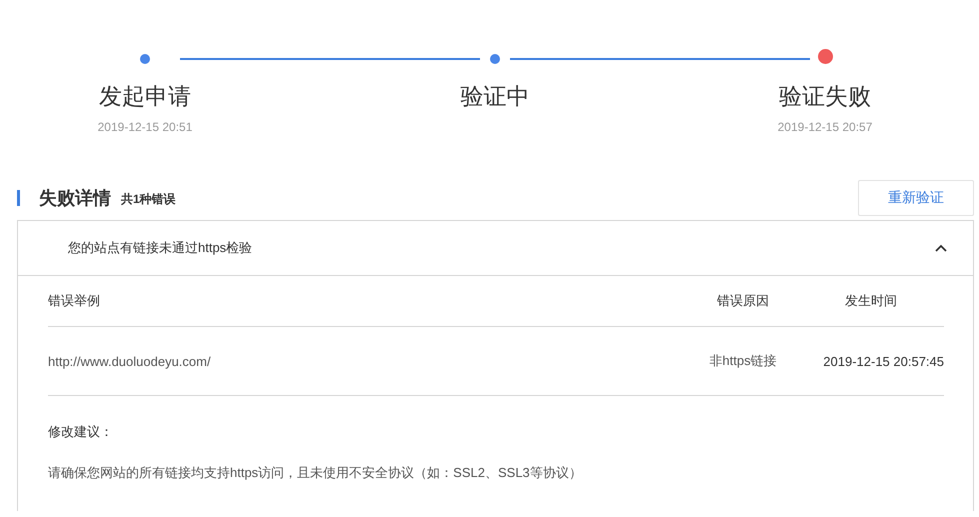 The height and width of the screenshot is (517, 979). What do you see at coordinates (941, 248) in the screenshot?
I see `collapse-icon` at bounding box center [941, 248].